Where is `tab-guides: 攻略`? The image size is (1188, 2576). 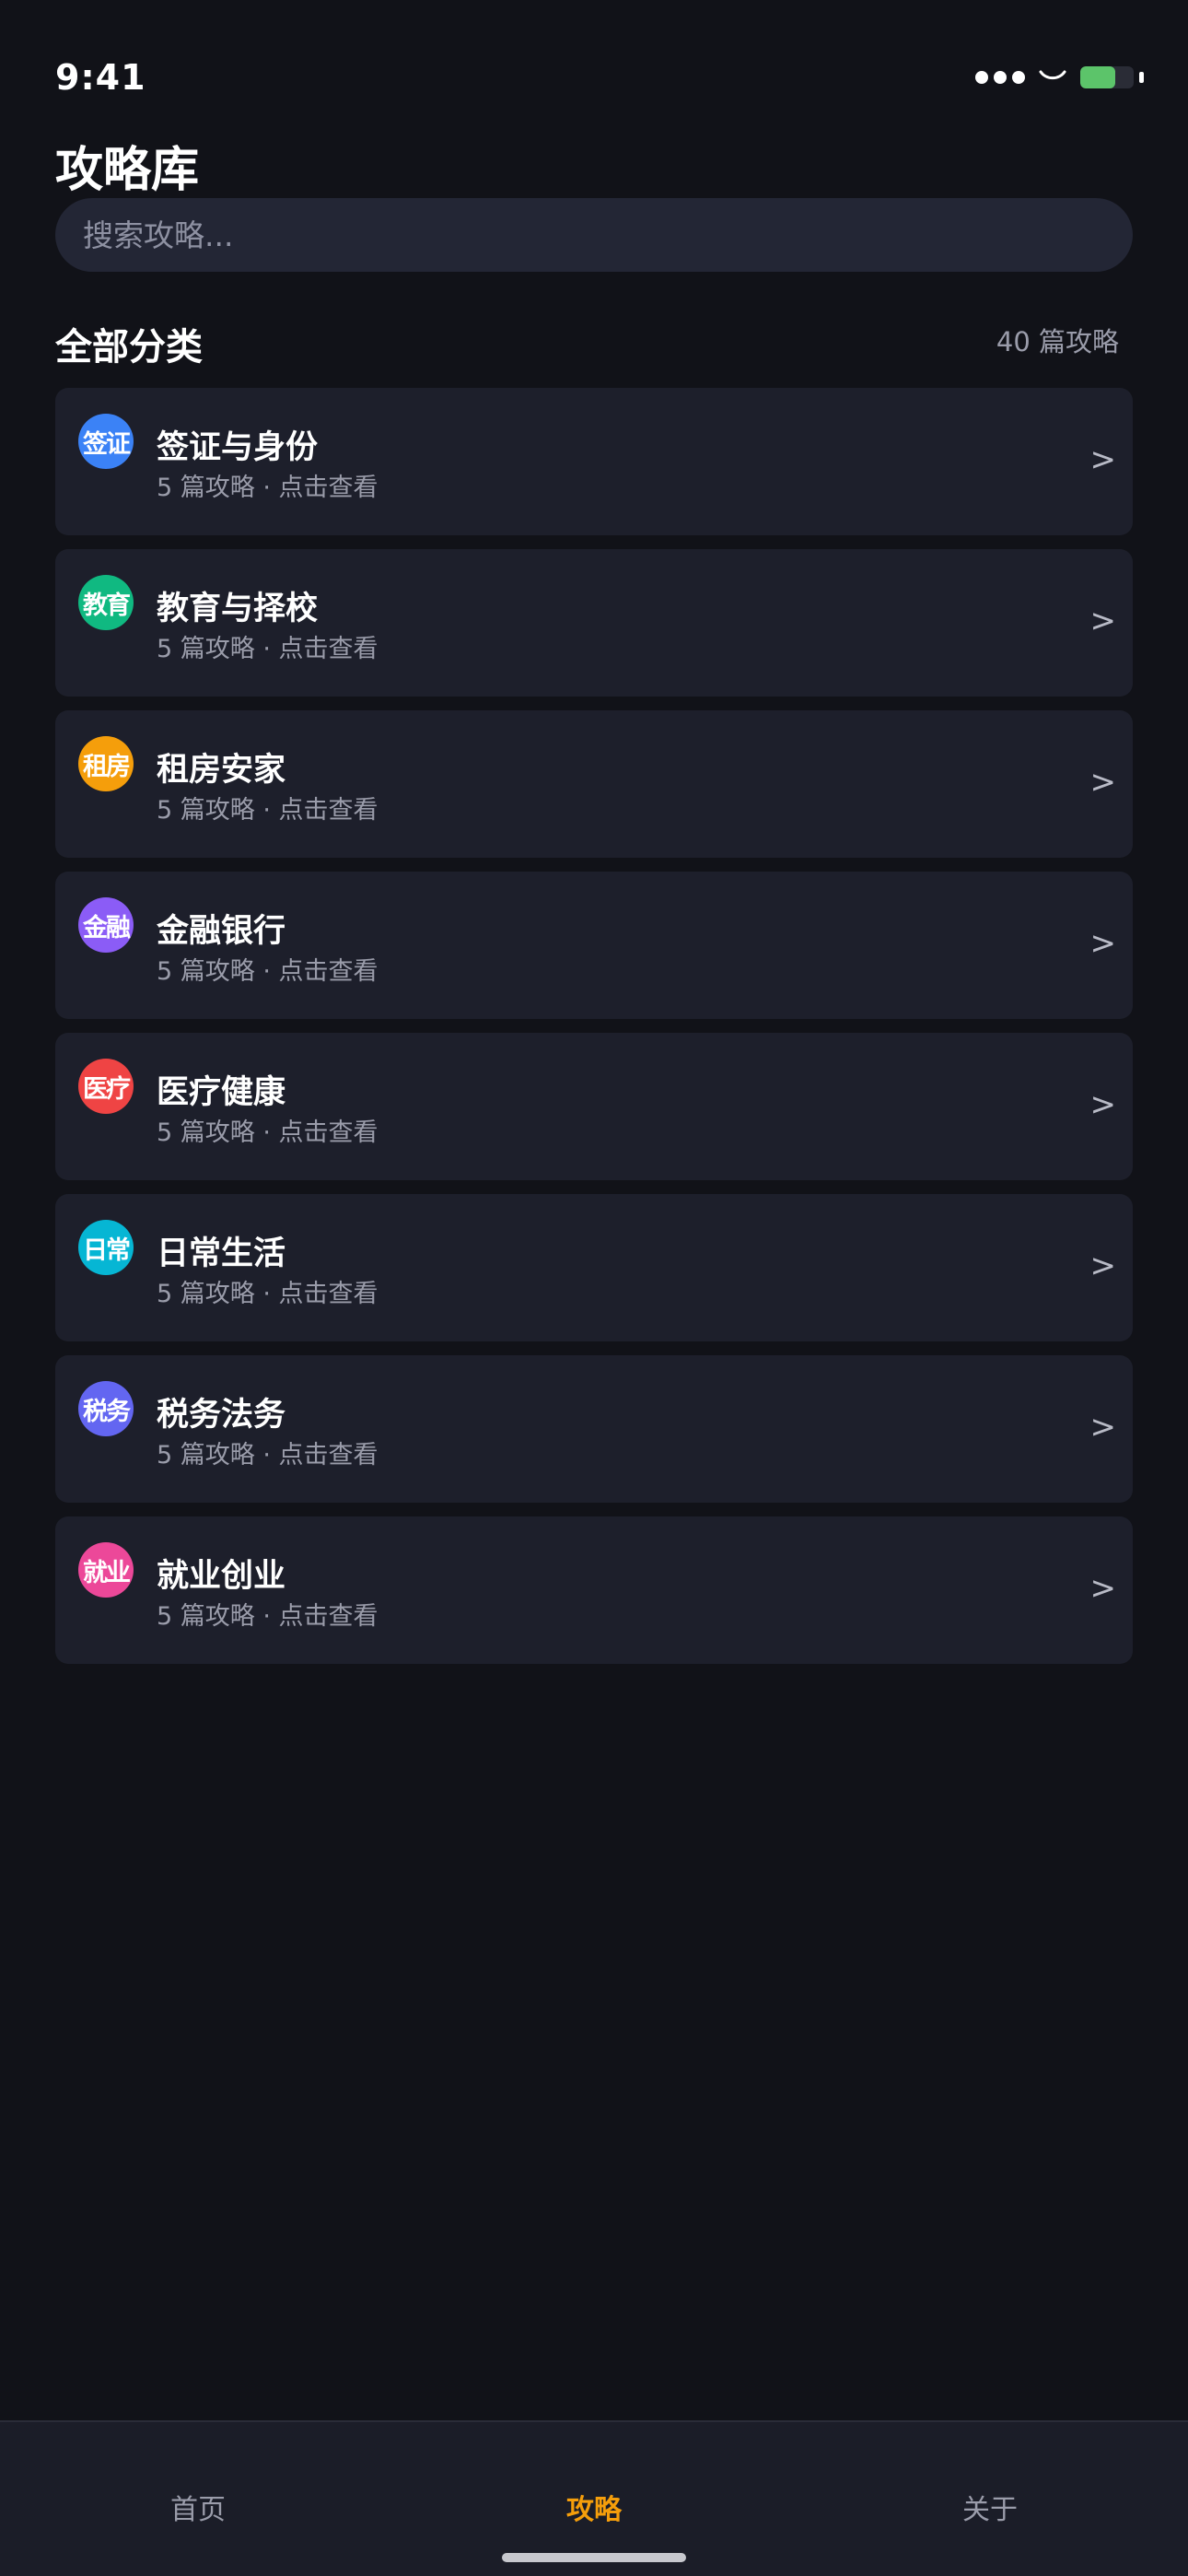
tab-guides: 攻略 is located at coordinates (594, 2507).